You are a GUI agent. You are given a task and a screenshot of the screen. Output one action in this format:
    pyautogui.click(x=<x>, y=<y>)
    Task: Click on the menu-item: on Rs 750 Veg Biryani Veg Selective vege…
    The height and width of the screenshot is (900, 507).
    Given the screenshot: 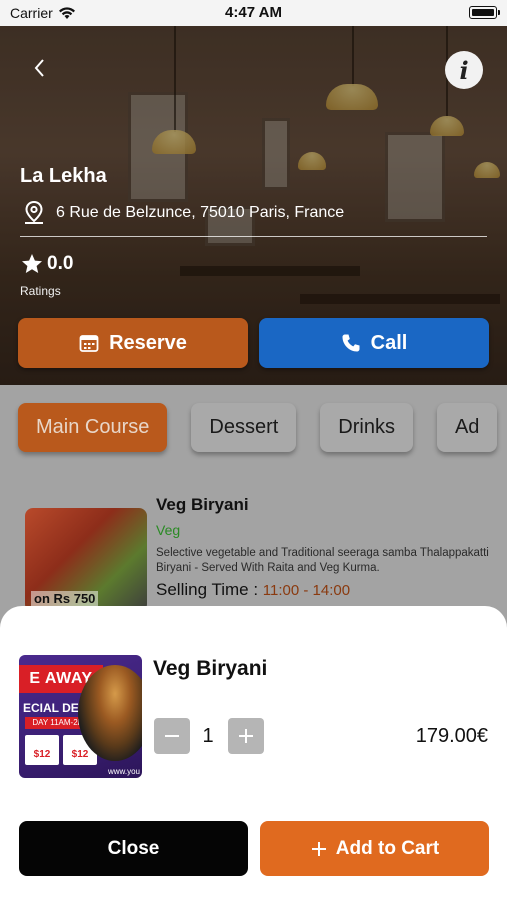 What is the action you would take?
    pyautogui.click(x=266, y=552)
    